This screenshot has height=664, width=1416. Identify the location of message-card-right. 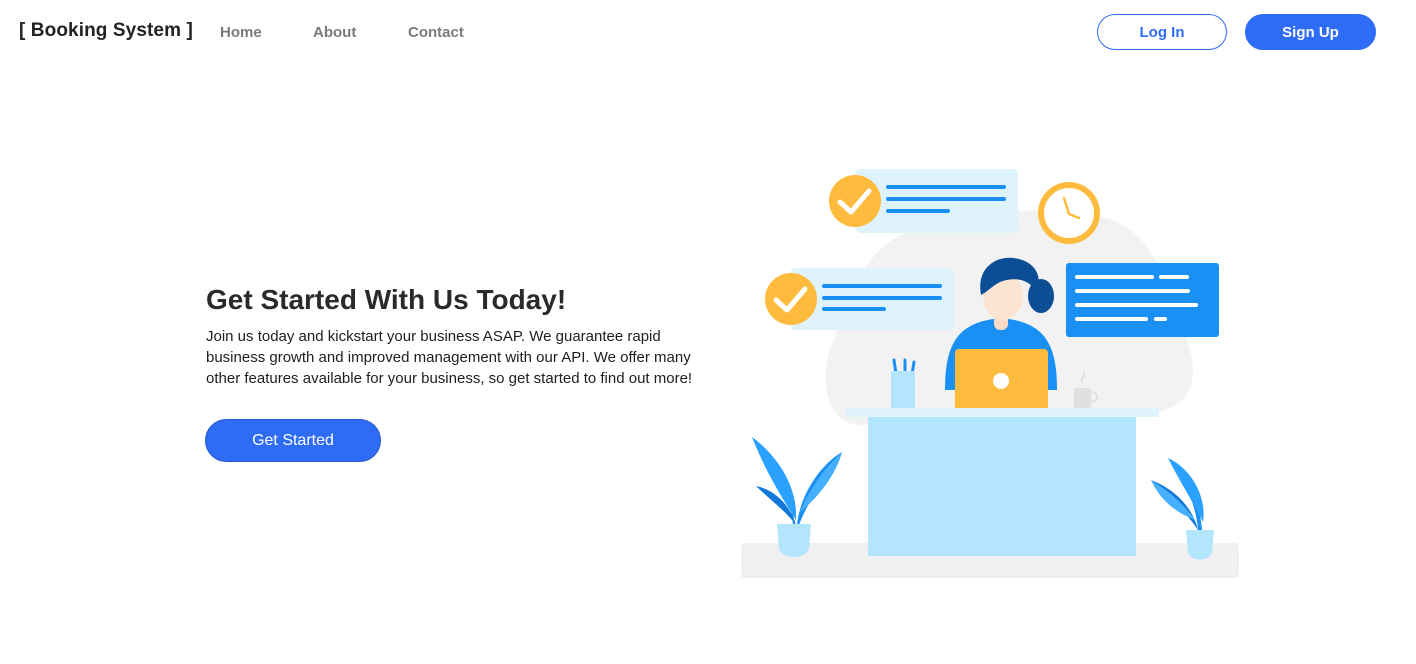
(1142, 300).